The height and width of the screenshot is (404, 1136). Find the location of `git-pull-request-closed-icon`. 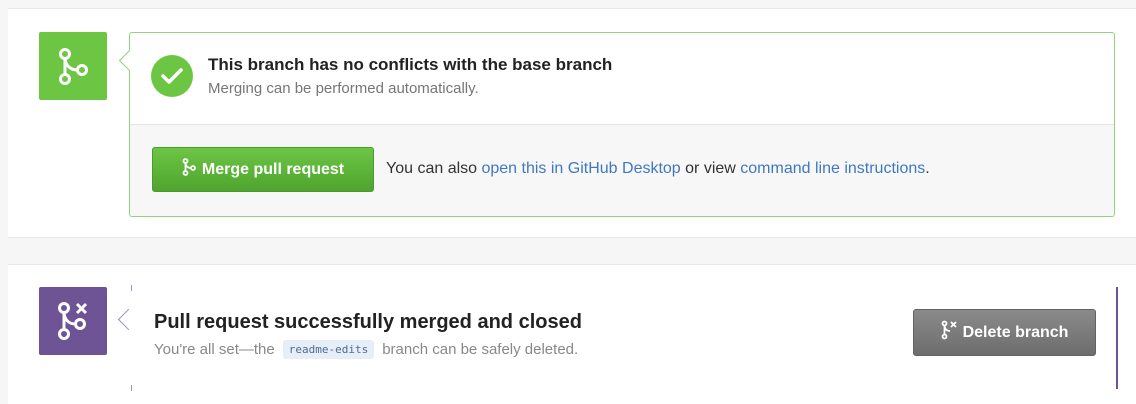

git-pull-request-closed-icon is located at coordinates (73, 321).